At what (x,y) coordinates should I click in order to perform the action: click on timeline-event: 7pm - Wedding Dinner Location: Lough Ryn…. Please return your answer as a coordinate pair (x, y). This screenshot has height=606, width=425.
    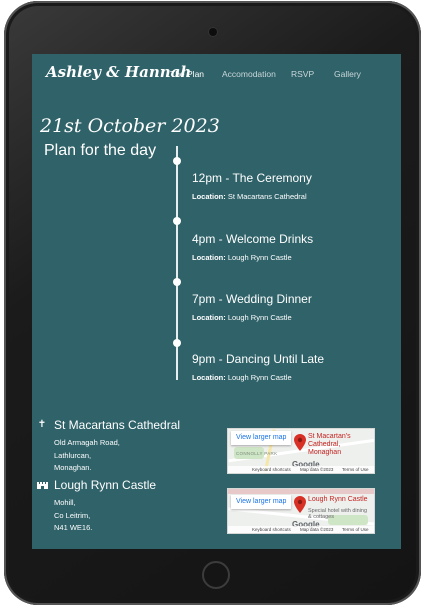
    Looking at the image, I should click on (292, 307).